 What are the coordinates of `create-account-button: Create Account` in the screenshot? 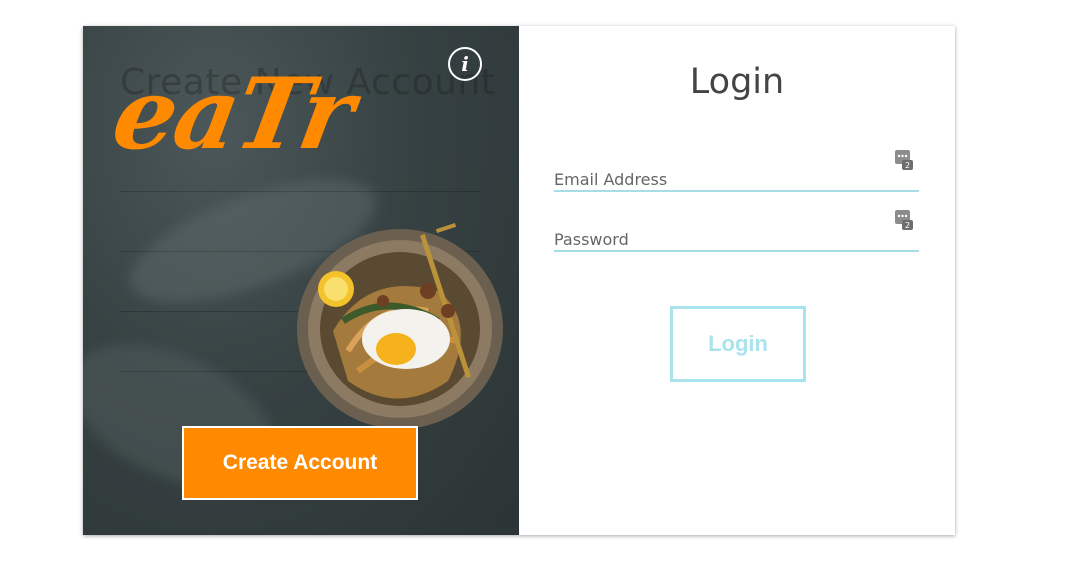 It's located at (300, 463).